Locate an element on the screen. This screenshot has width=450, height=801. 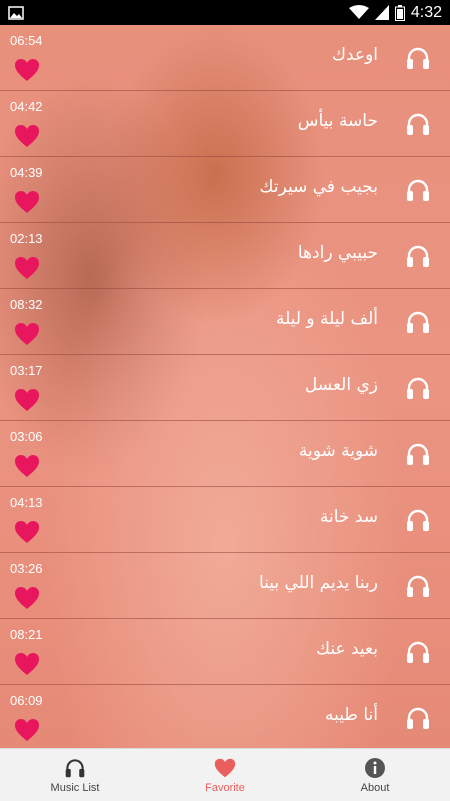
song-row: 03:26 ربنا يديم اللي بينا is located at coordinates (225, 586).